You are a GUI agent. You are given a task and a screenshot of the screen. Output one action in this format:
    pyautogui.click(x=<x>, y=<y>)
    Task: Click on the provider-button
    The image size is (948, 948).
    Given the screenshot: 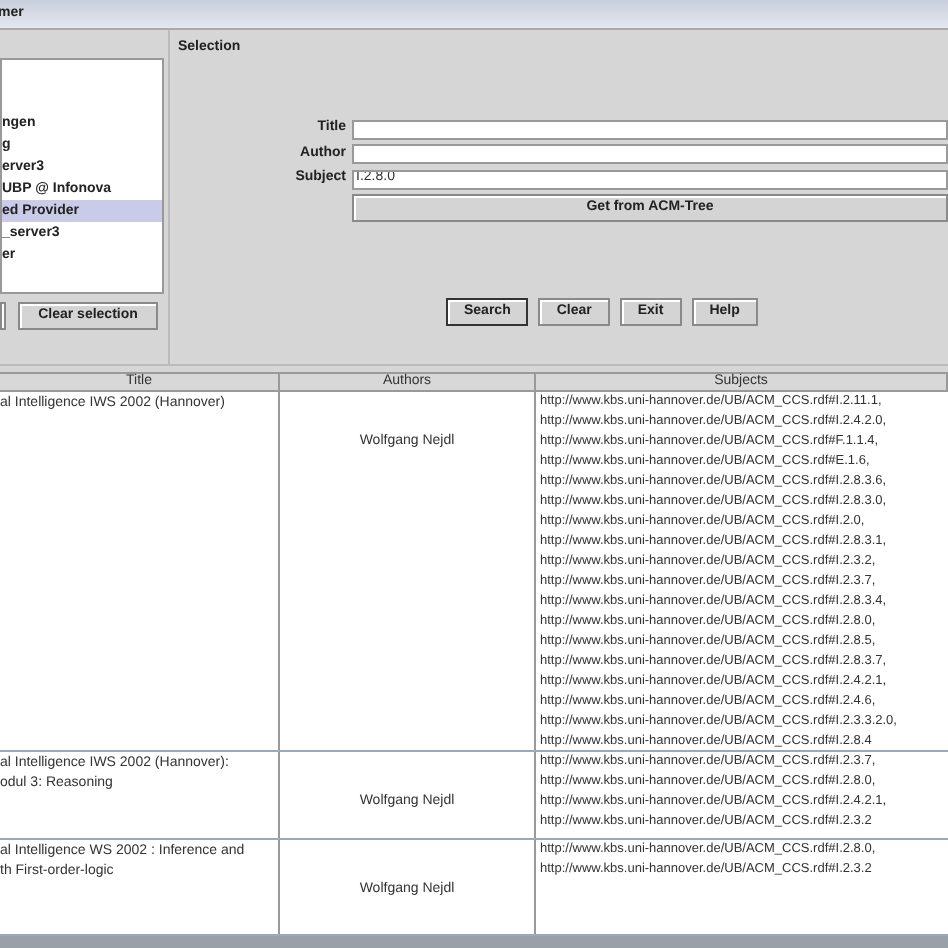 What is the action you would take?
    pyautogui.click(x=3, y=315)
    